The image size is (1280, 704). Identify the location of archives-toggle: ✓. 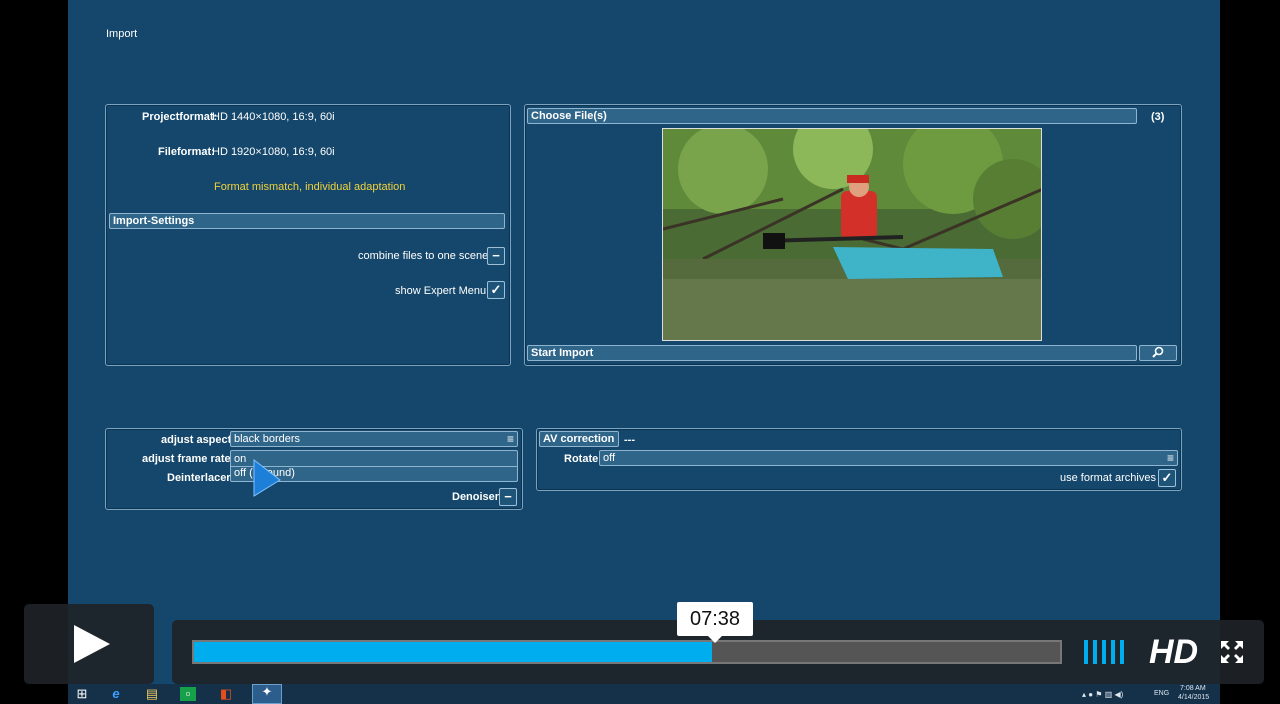
(1167, 478).